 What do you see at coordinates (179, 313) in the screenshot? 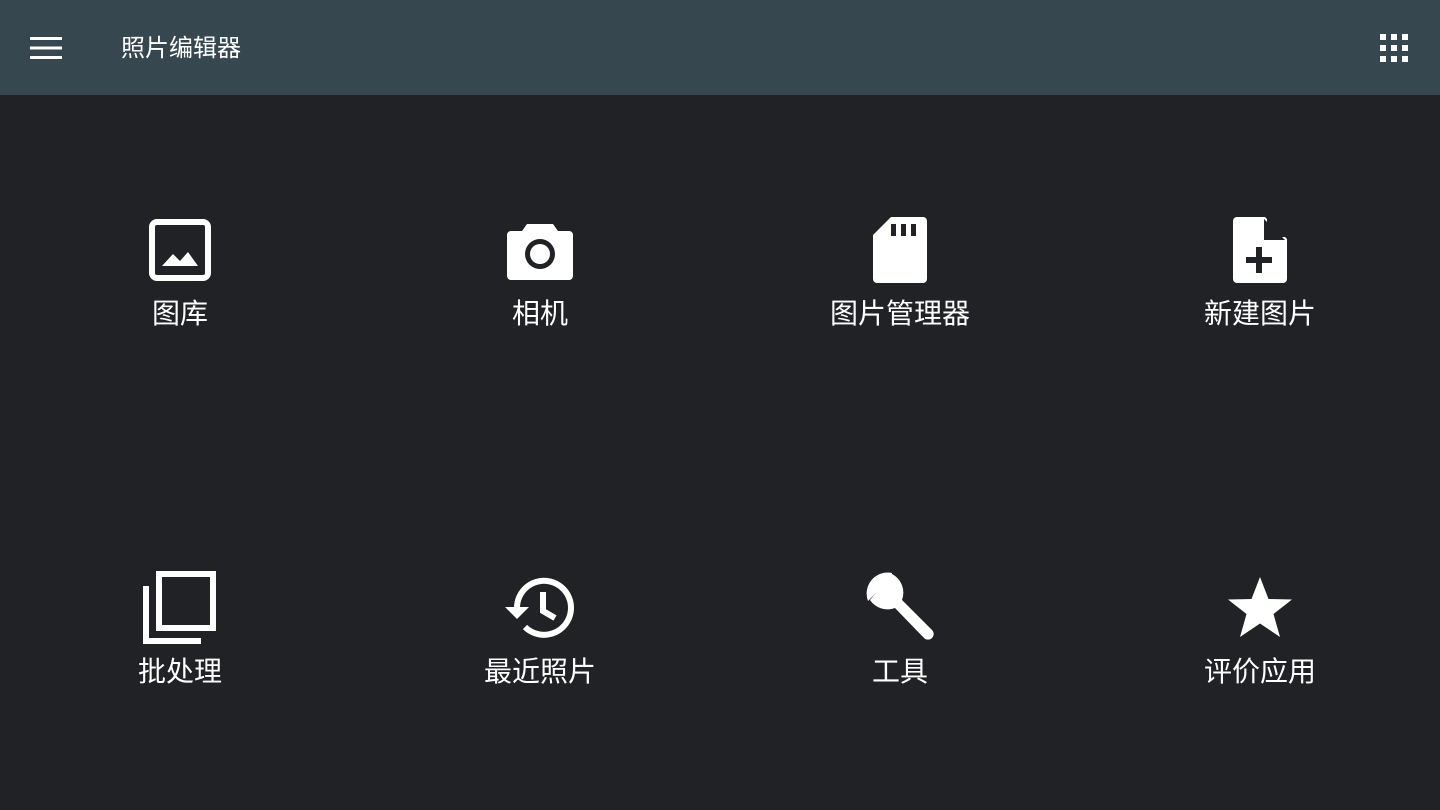
I see `tile-label: 图库` at bounding box center [179, 313].